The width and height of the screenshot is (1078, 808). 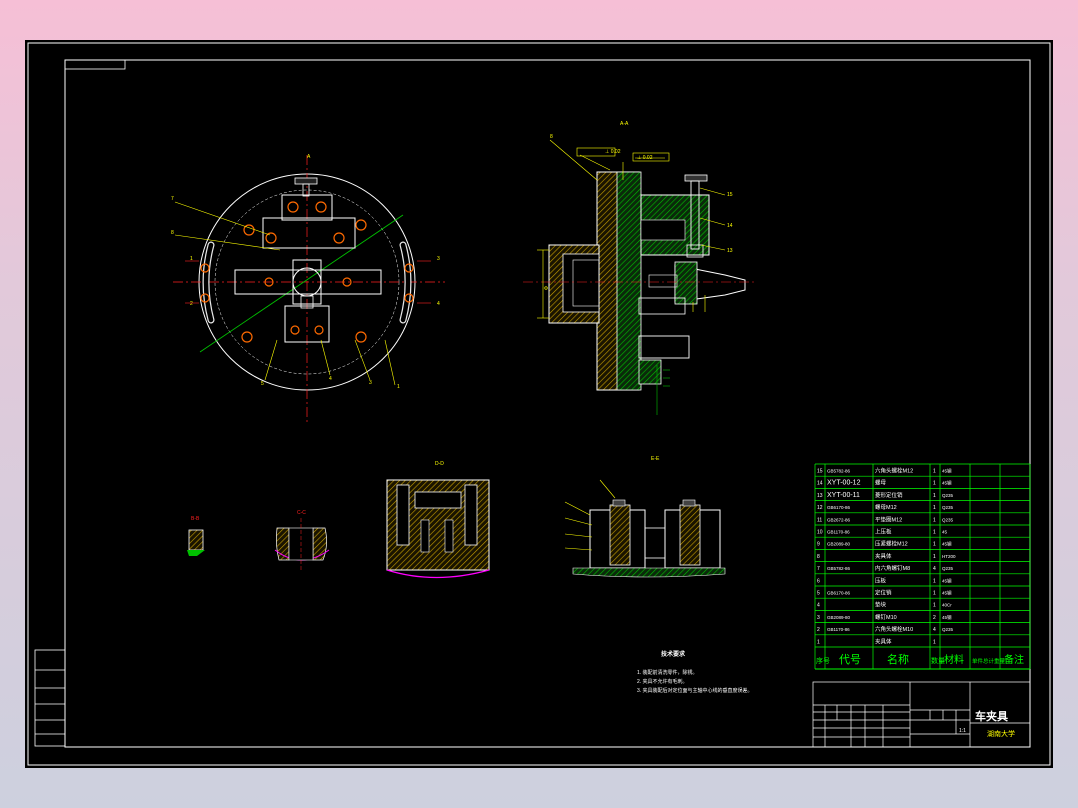 What do you see at coordinates (172, 199) in the screenshot?
I see `svg-text: 7` at bounding box center [172, 199].